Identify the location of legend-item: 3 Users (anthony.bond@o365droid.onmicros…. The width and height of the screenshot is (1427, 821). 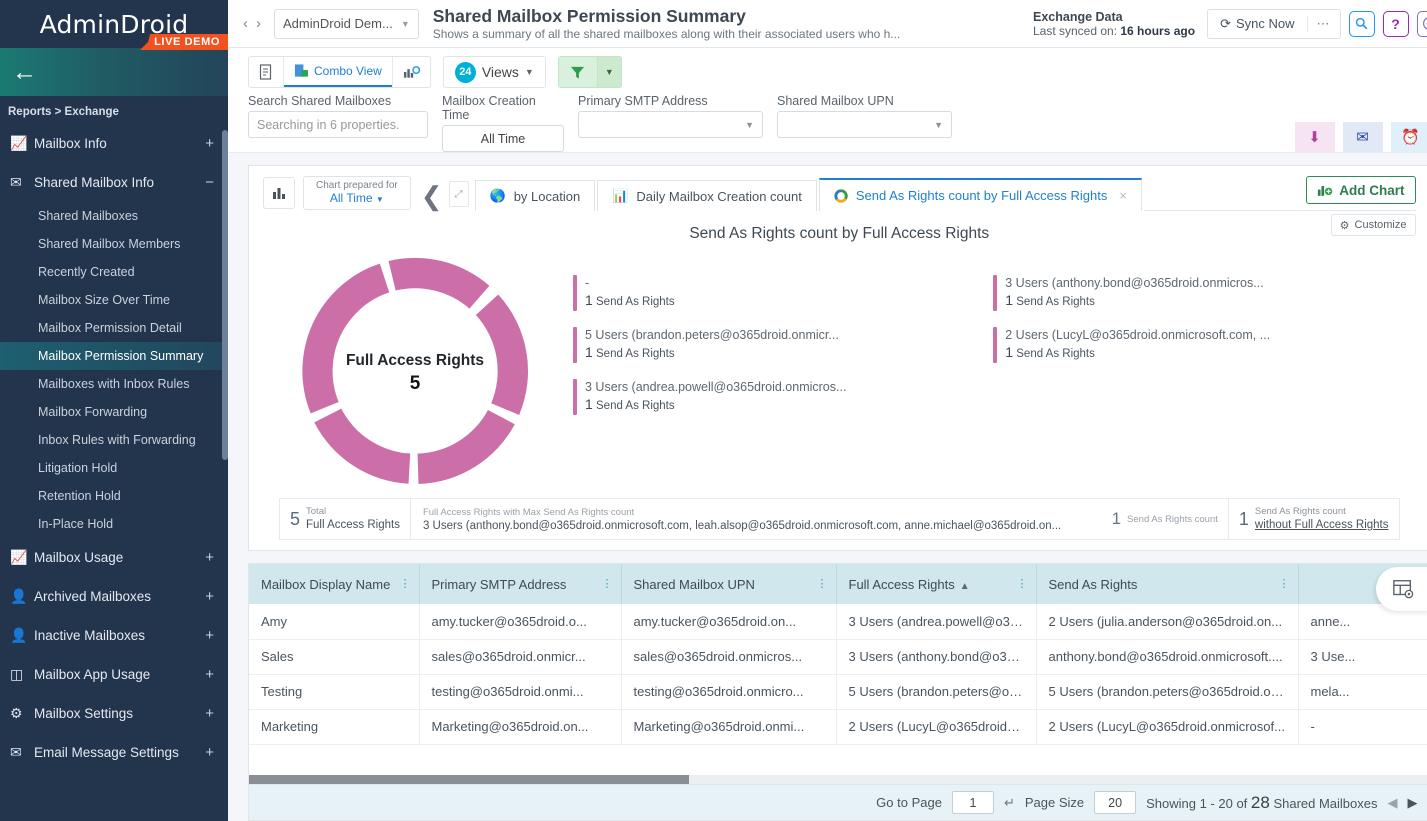
(1198, 293).